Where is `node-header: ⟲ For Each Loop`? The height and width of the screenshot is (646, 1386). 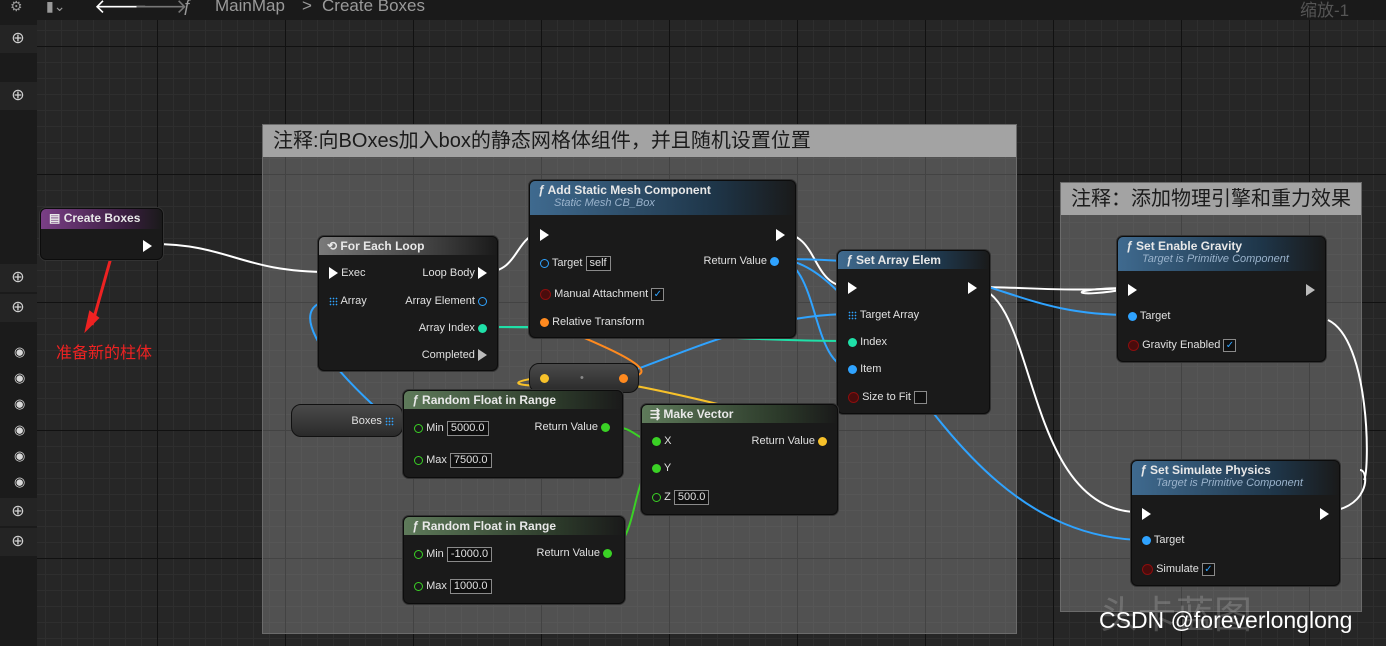
node-header: ⟲ For Each Loop is located at coordinates (408, 246).